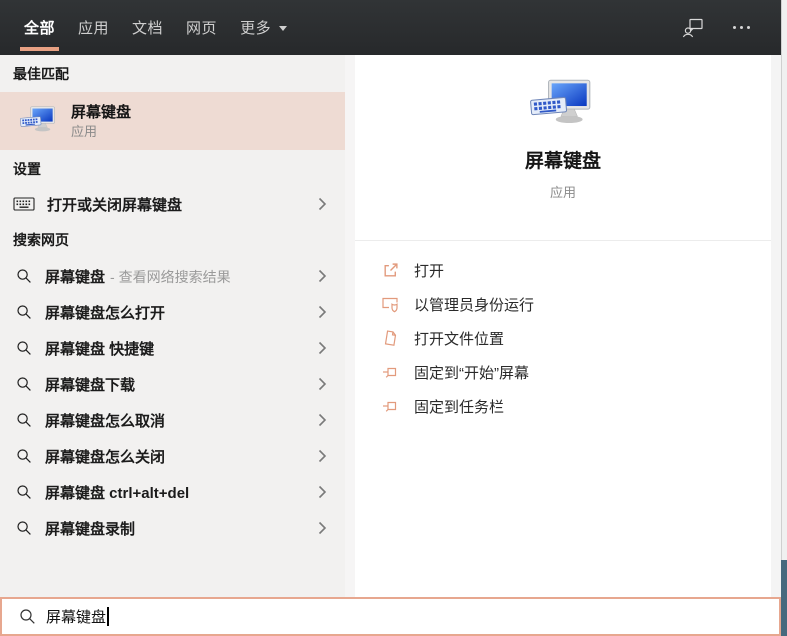  What do you see at coordinates (172, 312) in the screenshot?
I see `web-suggestion-row: 屏幕键盘怎么打开` at bounding box center [172, 312].